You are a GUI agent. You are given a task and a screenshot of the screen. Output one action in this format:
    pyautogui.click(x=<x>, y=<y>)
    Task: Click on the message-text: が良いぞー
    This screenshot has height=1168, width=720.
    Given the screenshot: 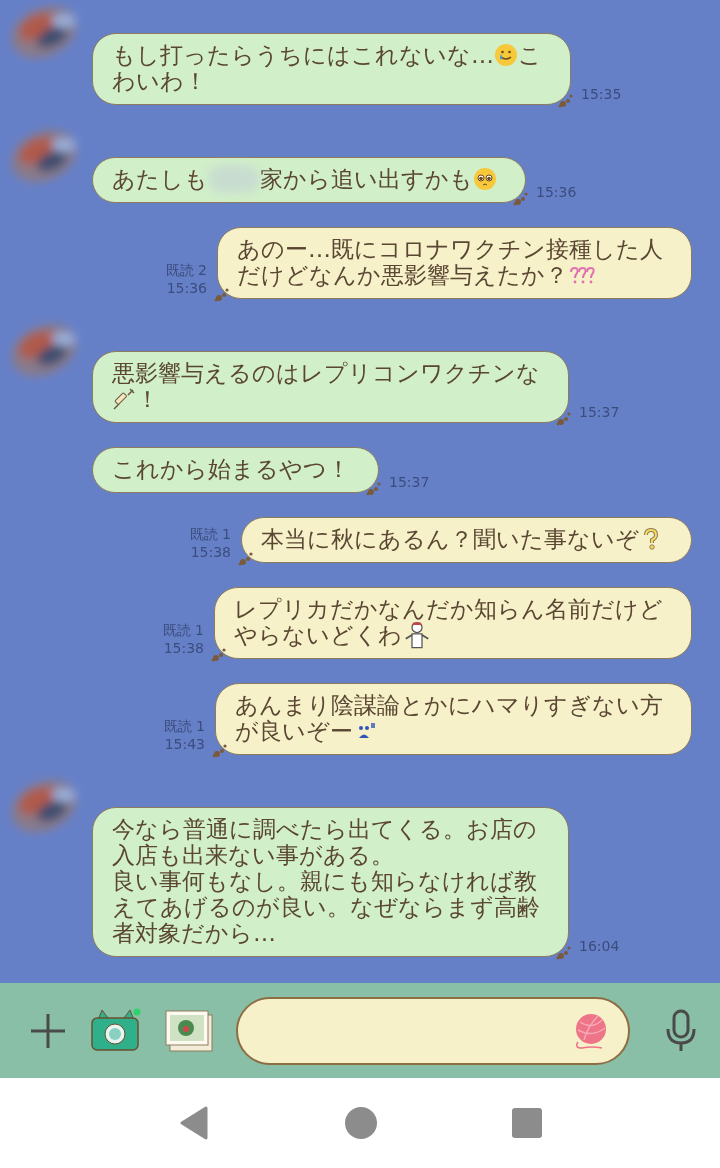 What is the action you would take?
    pyautogui.click(x=294, y=731)
    